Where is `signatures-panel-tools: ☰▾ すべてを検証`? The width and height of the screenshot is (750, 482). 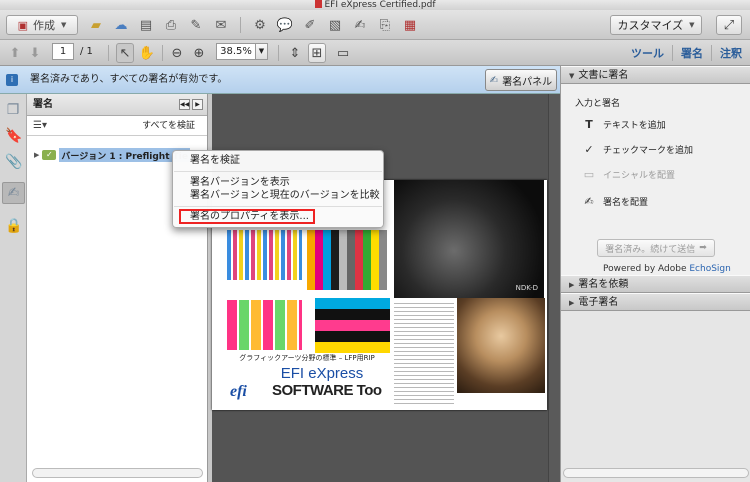
signatures-panel-tools: ☰▾ すべてを検証 is located at coordinates (117, 126).